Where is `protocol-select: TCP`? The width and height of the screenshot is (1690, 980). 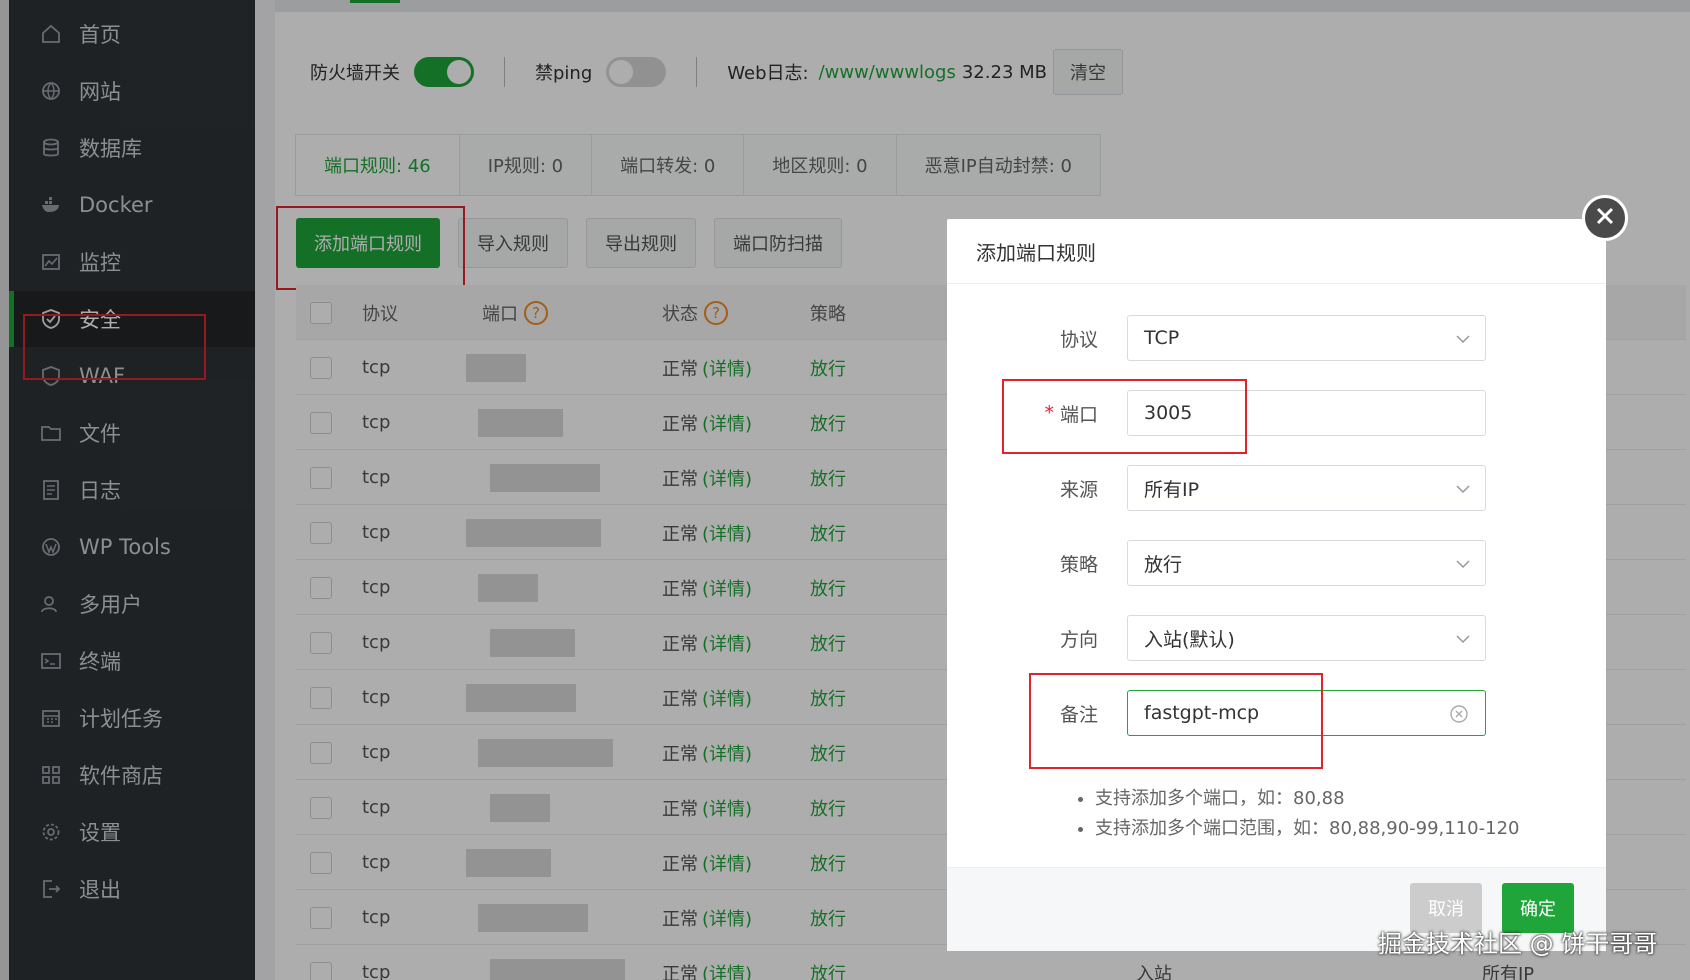 protocol-select: TCP is located at coordinates (1306, 338).